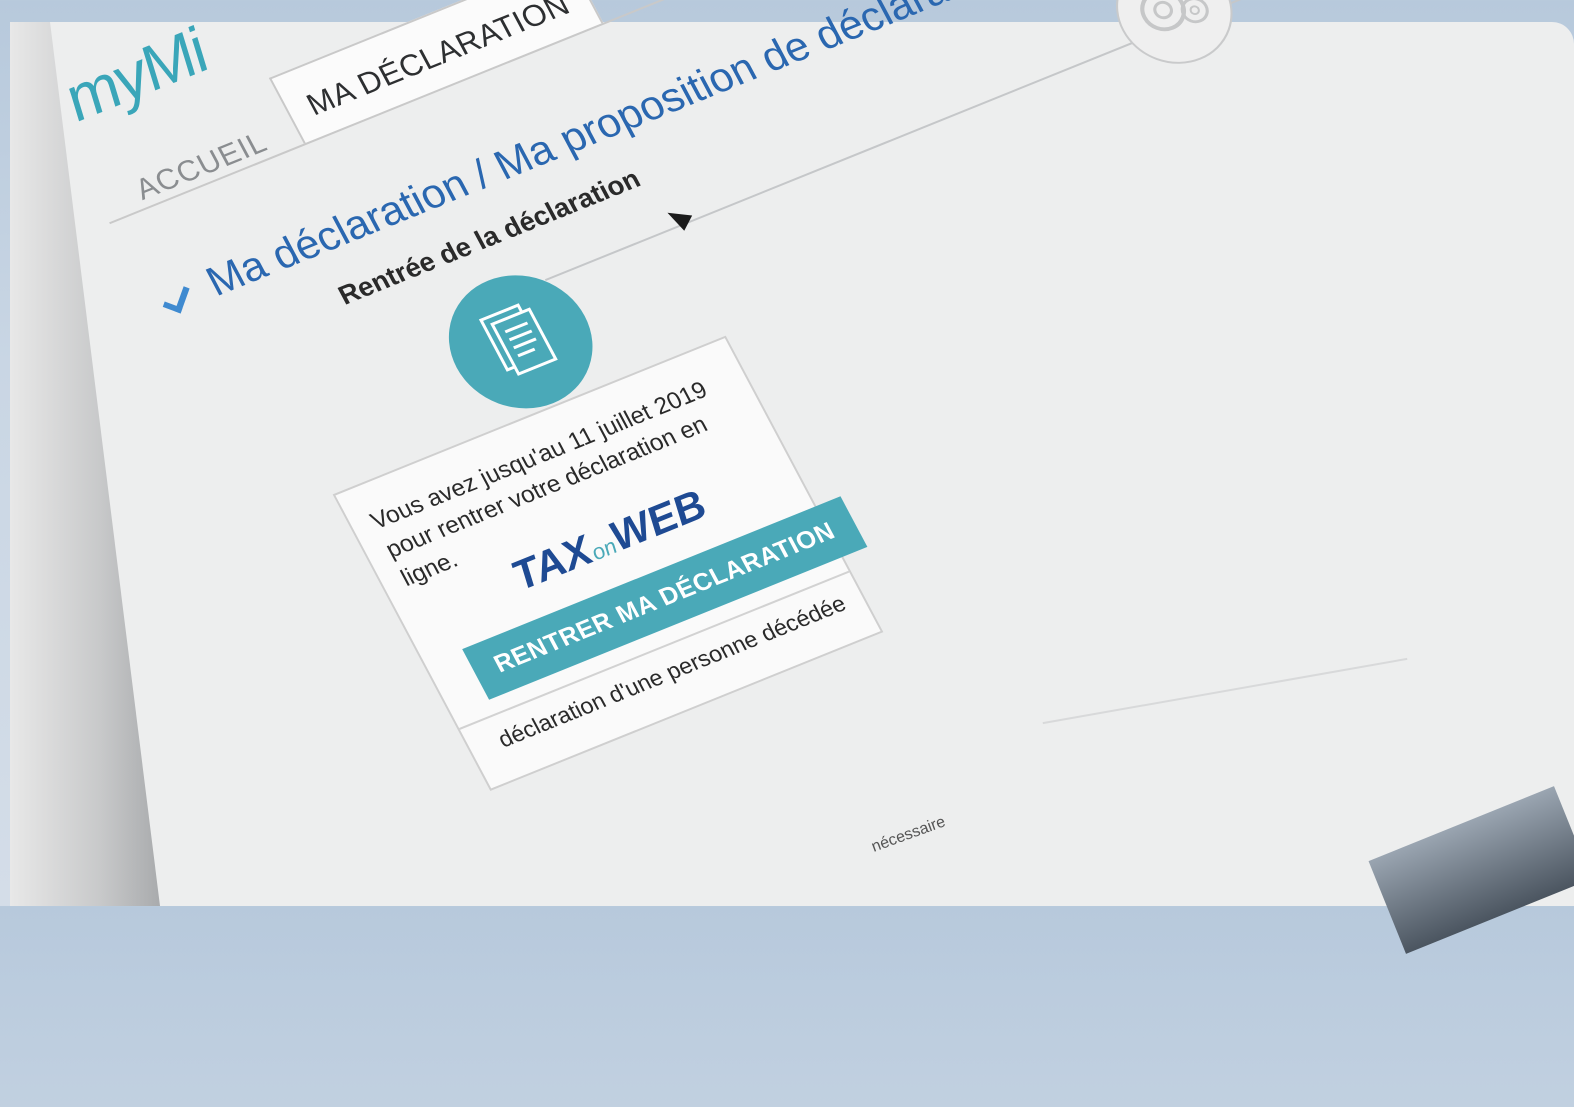  What do you see at coordinates (962, 141) in the screenshot?
I see `progress-line` at bounding box center [962, 141].